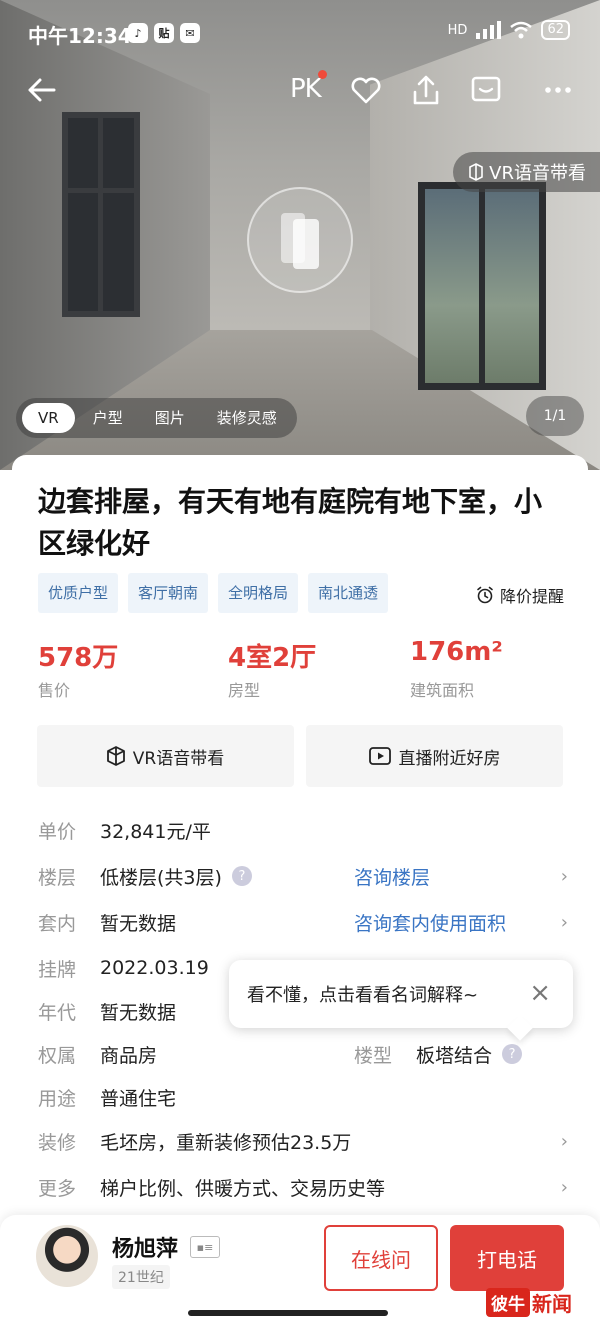 The image size is (600, 1333). I want to click on price-value: 578万, so click(78, 658).